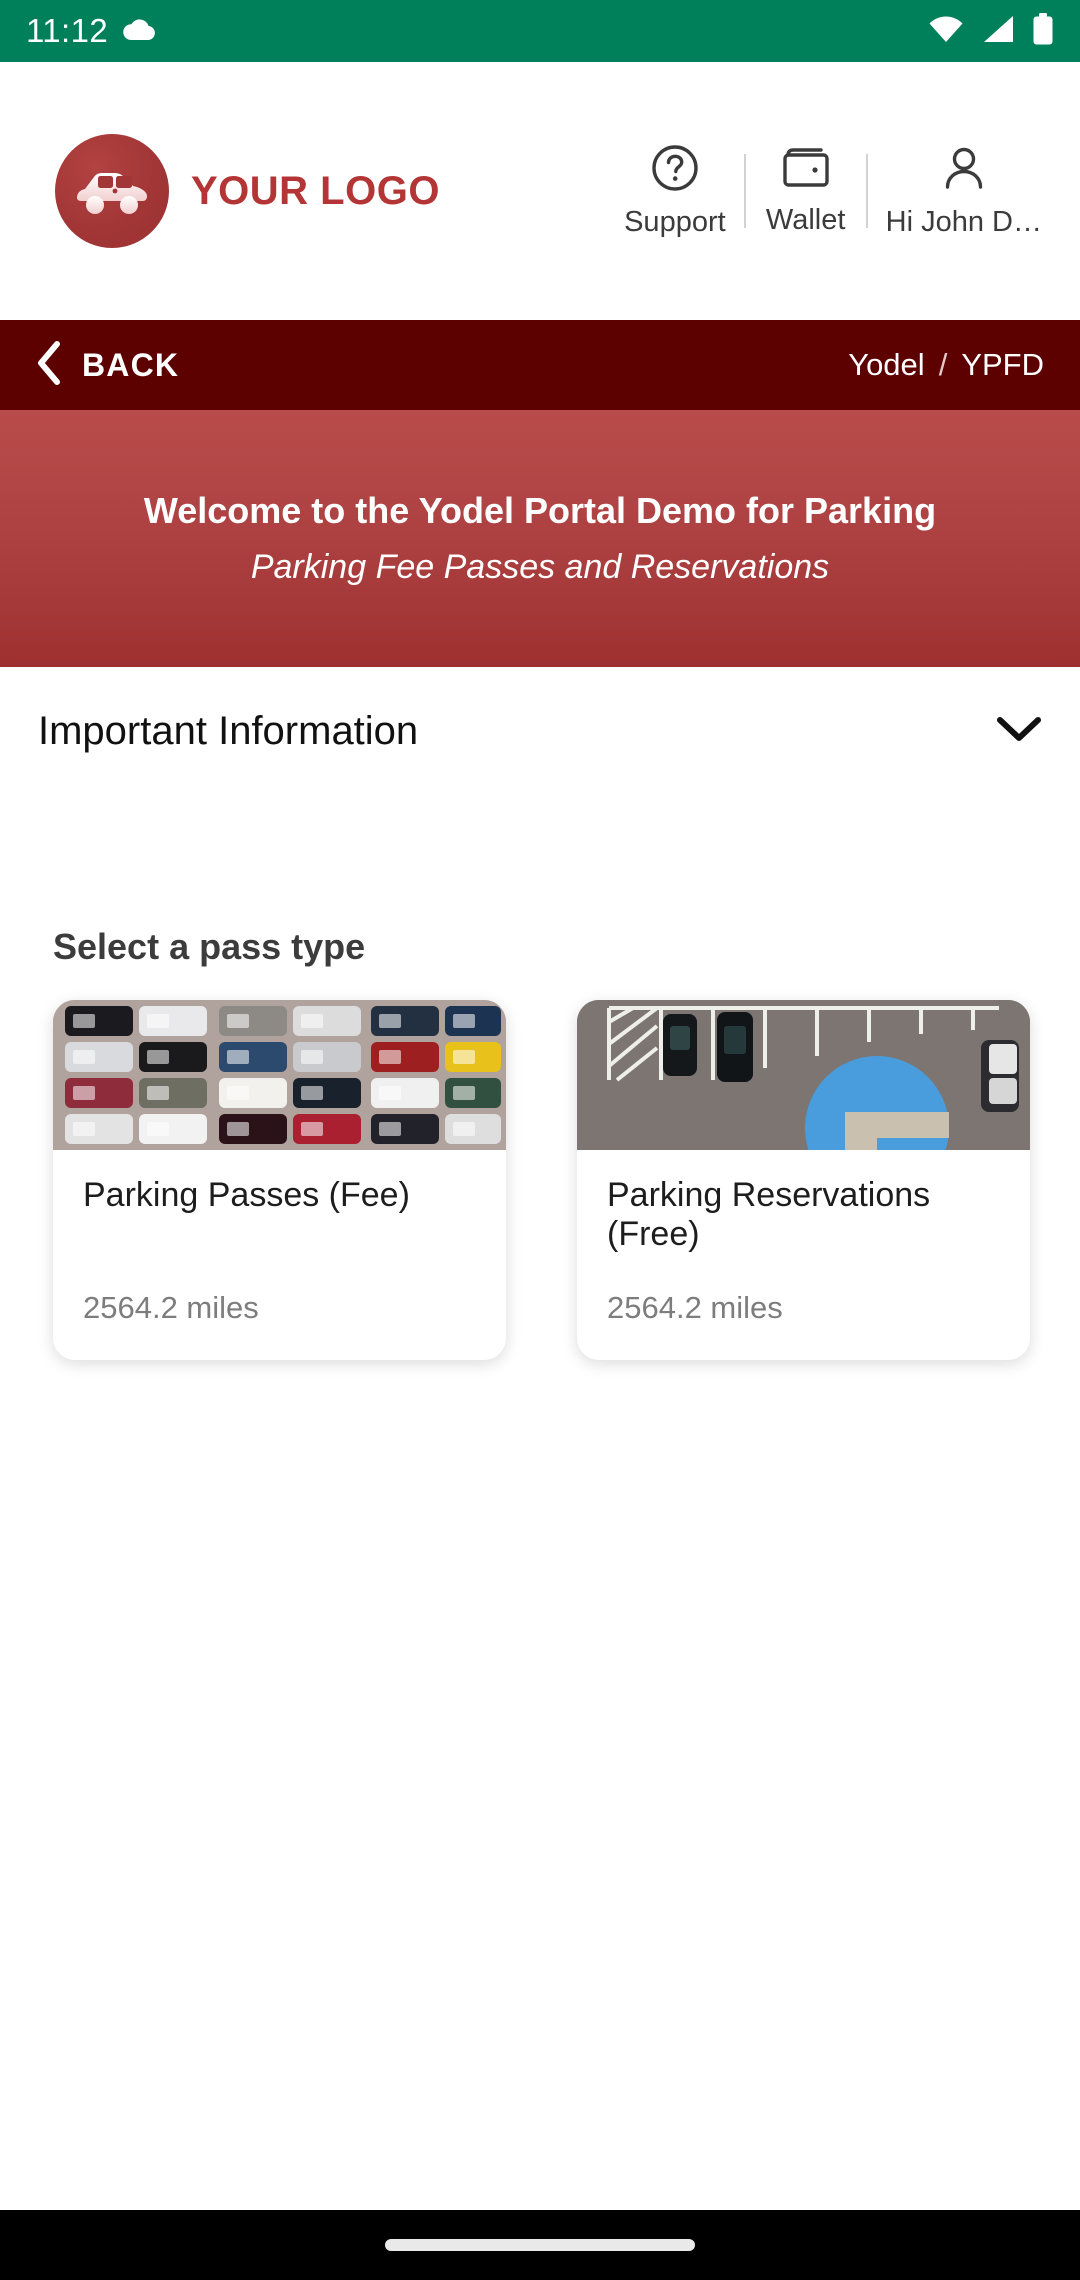 The width and height of the screenshot is (1080, 2280). Describe the element at coordinates (540, 567) in the screenshot. I see `banner-subtitle: Parking Fee Passes and Reservations` at that location.